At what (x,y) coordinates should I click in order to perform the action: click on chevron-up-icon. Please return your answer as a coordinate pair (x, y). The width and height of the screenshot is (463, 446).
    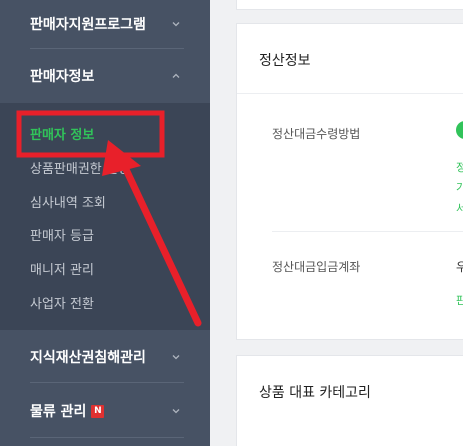
    Looking at the image, I should click on (176, 76).